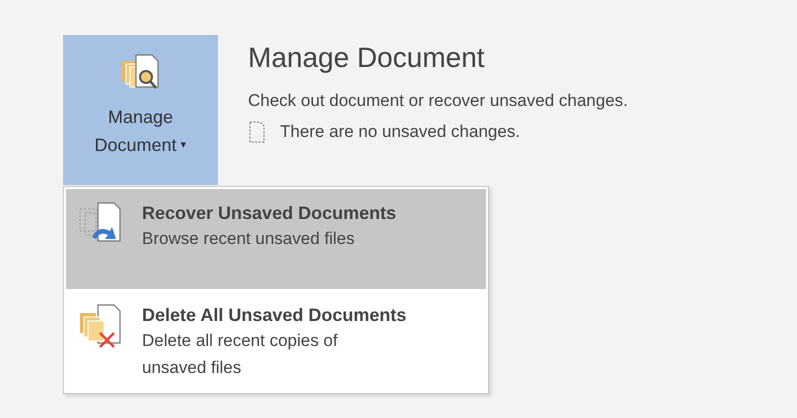  Describe the element at coordinates (249, 239) in the screenshot. I see `menu-item-subtitle: Browse recent unsaved files` at that location.